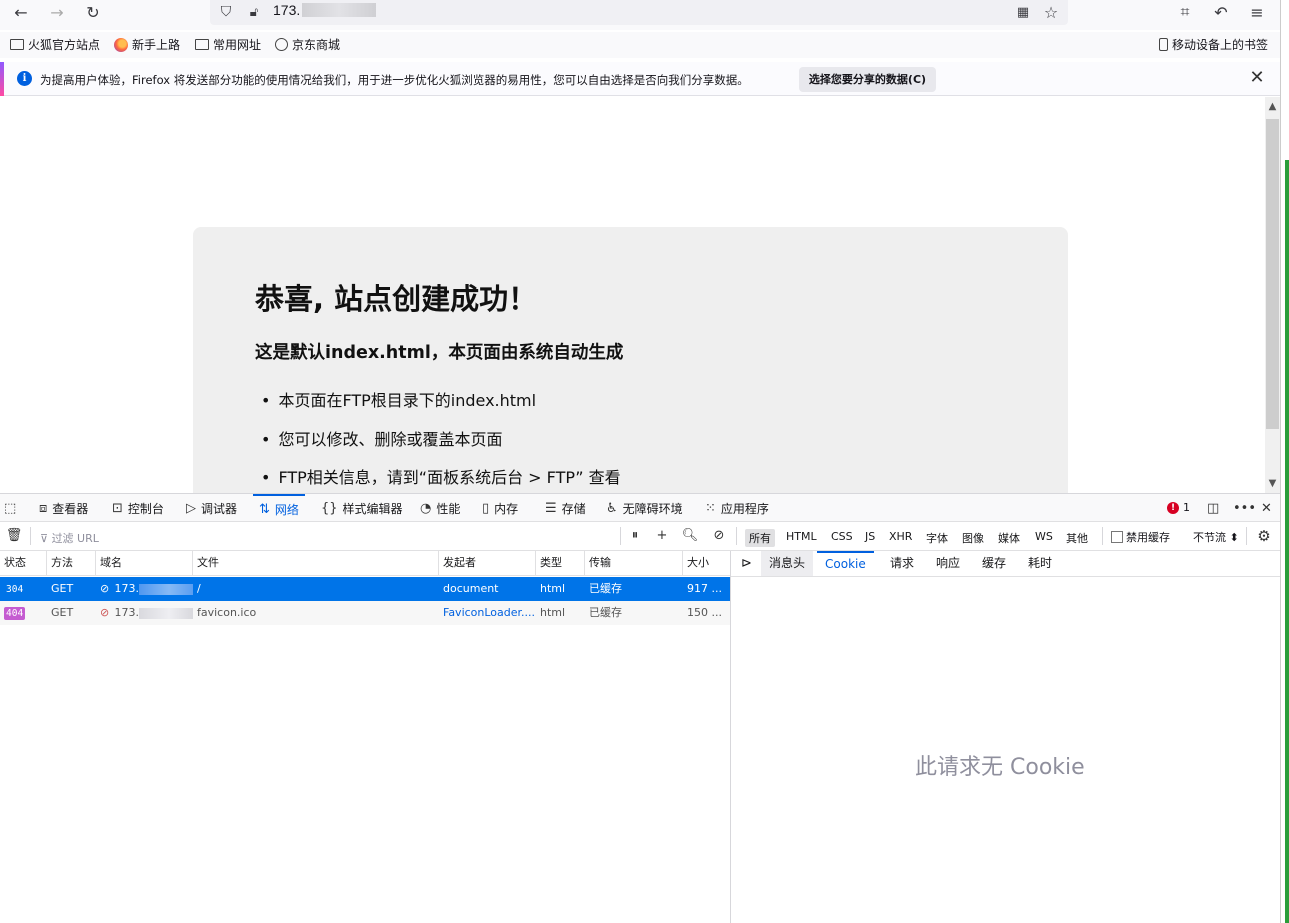  What do you see at coordinates (1173, 507) in the screenshot?
I see `error-icon: !` at bounding box center [1173, 507].